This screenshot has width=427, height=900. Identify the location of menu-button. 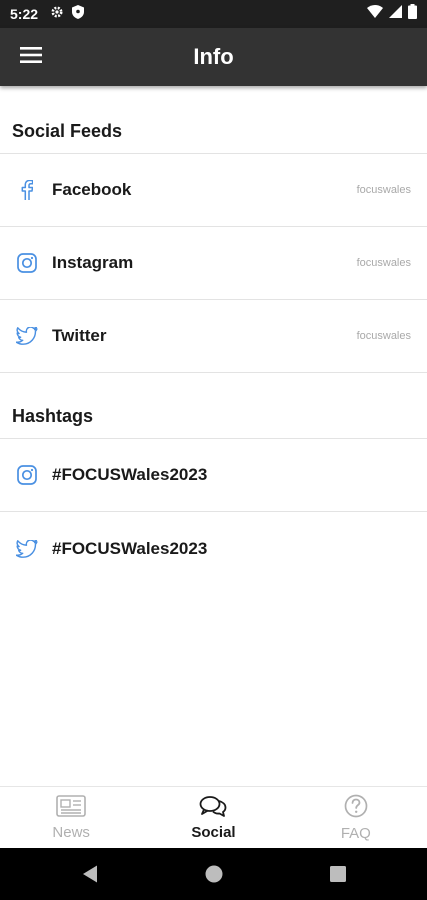
(31, 57).